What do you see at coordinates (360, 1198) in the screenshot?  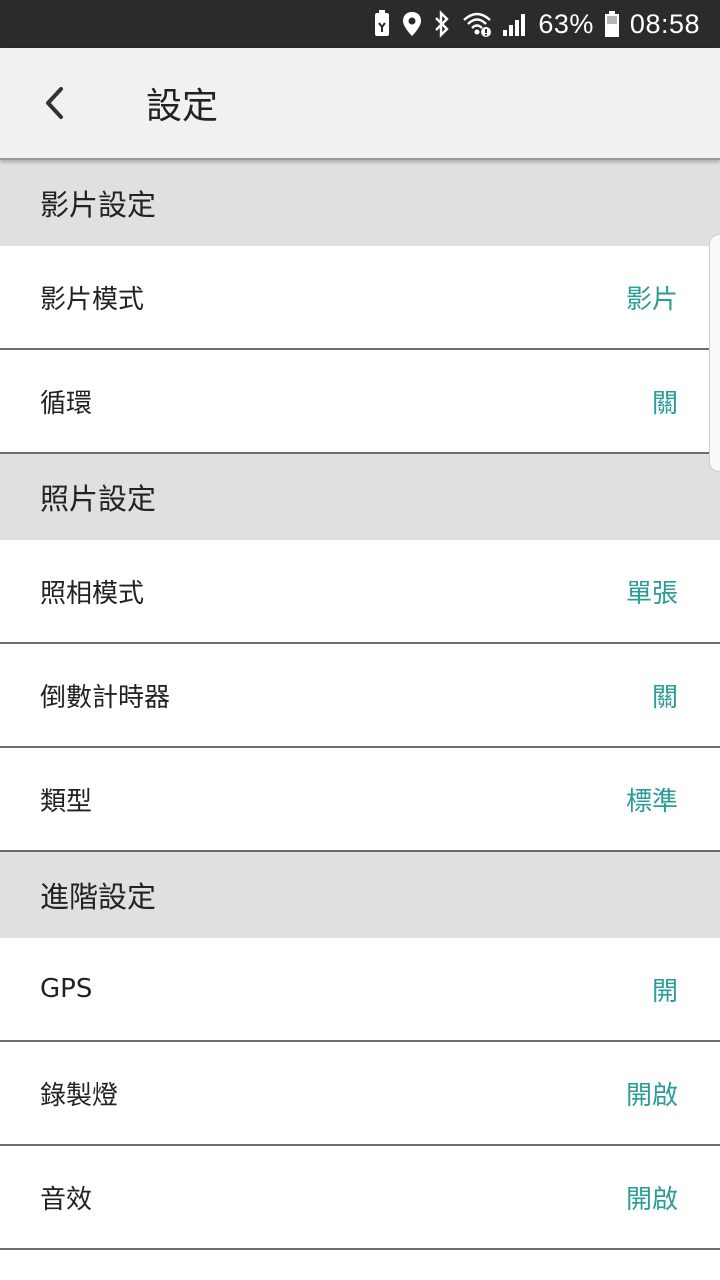 I see `setting-row-sound-effect: 音效 開啟` at bounding box center [360, 1198].